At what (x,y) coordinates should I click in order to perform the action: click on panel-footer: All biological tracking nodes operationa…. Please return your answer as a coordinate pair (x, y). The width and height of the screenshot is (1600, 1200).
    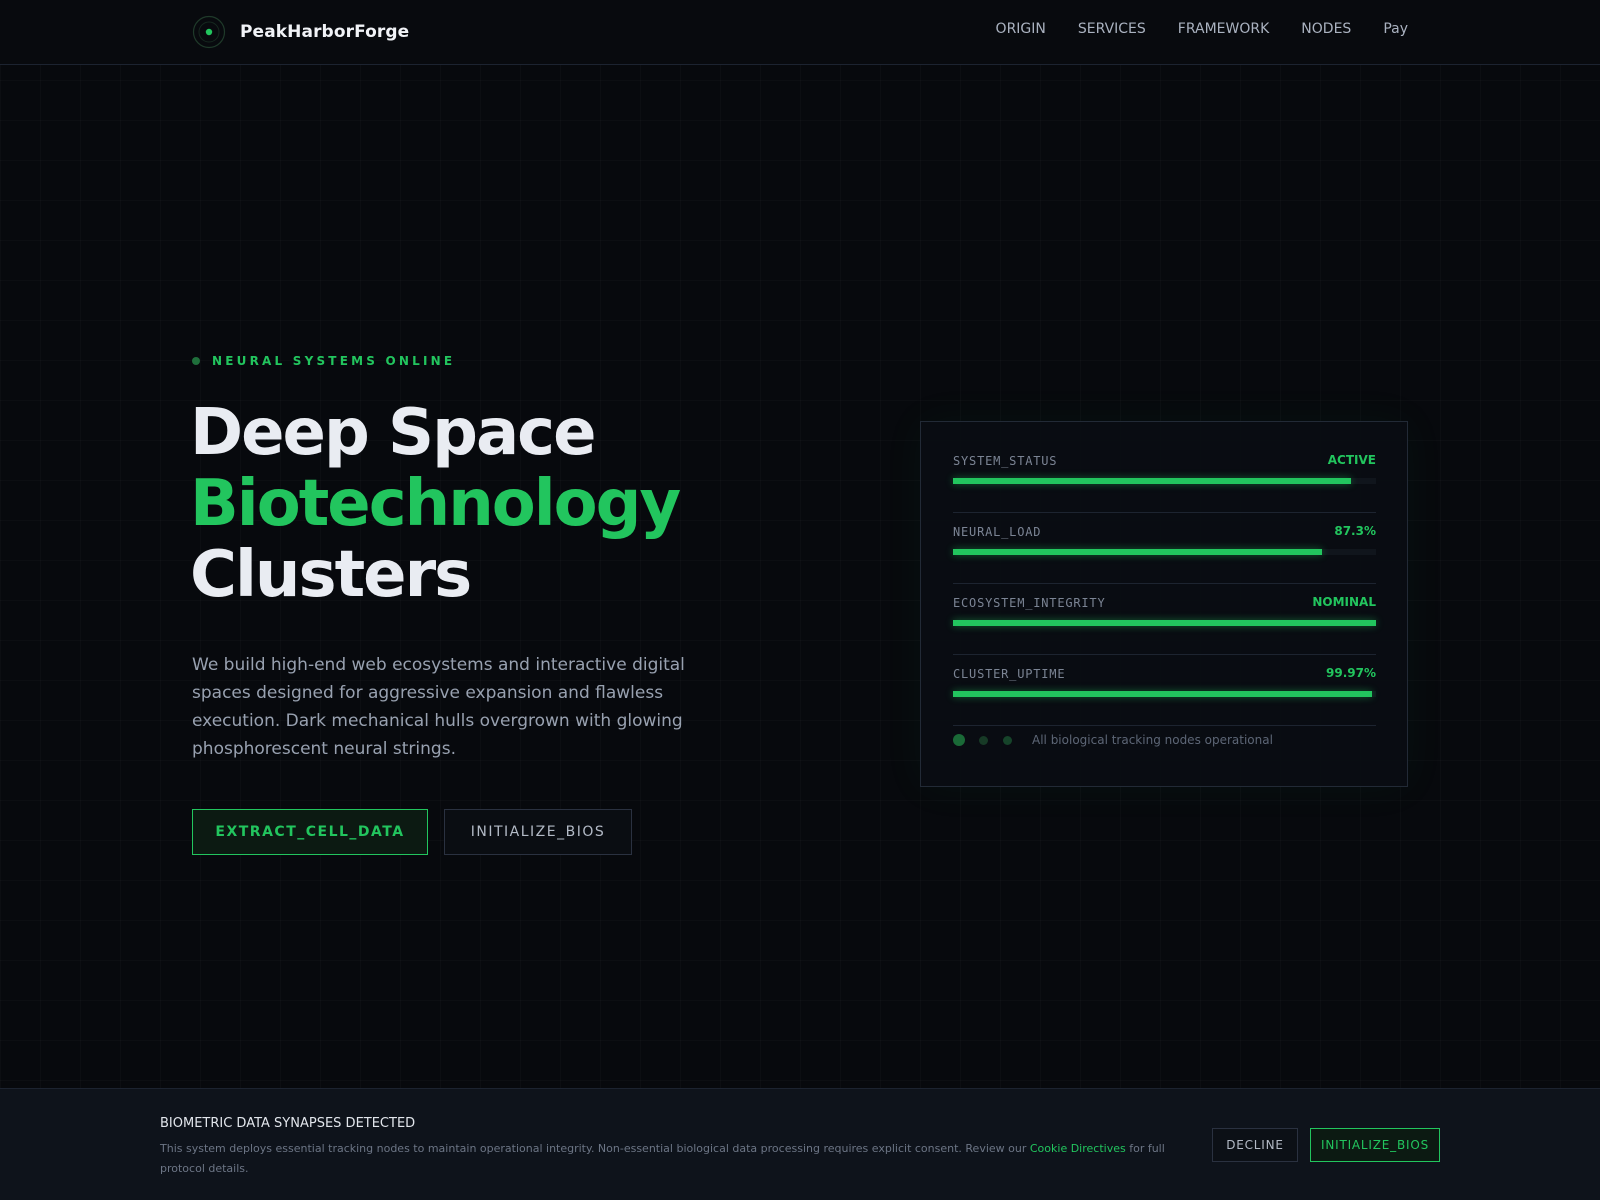
    Looking at the image, I should click on (1113, 740).